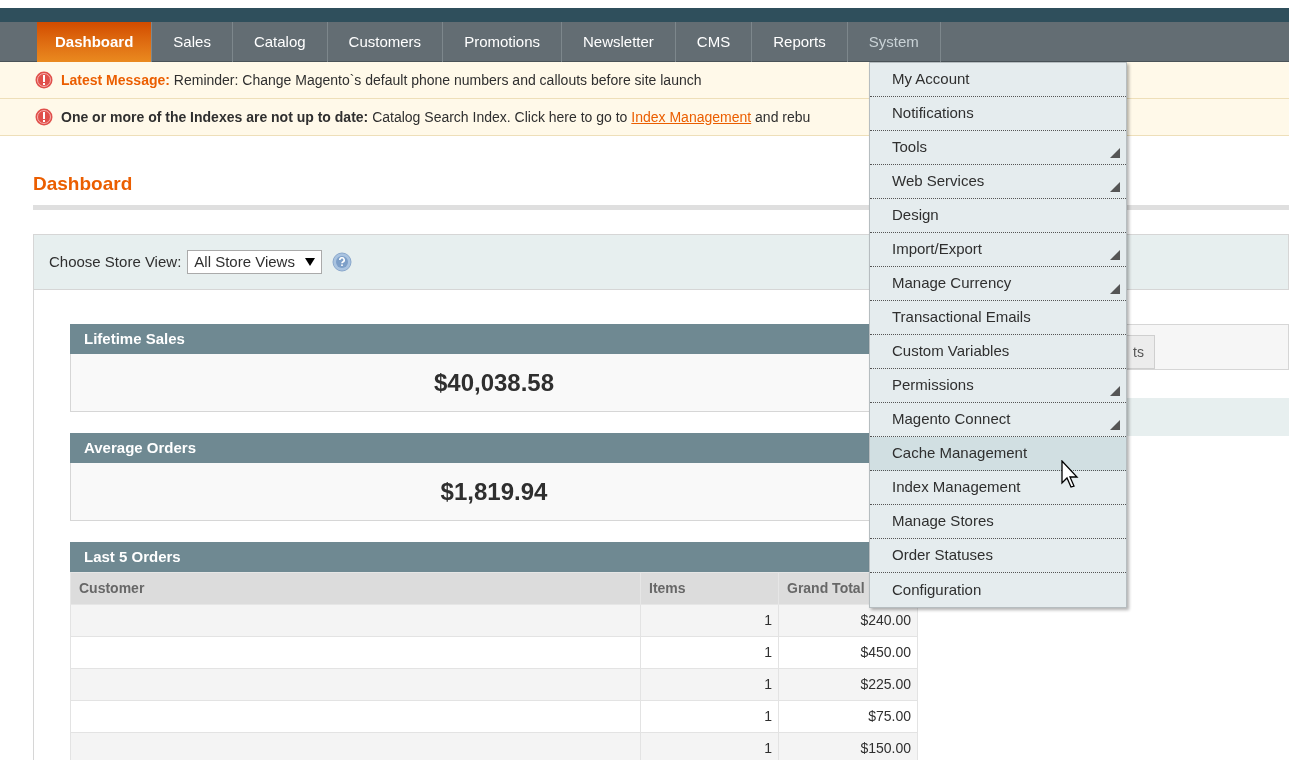 The height and width of the screenshot is (760, 1289). What do you see at coordinates (848, 684) in the screenshot?
I see `table-cell: $225.00` at bounding box center [848, 684].